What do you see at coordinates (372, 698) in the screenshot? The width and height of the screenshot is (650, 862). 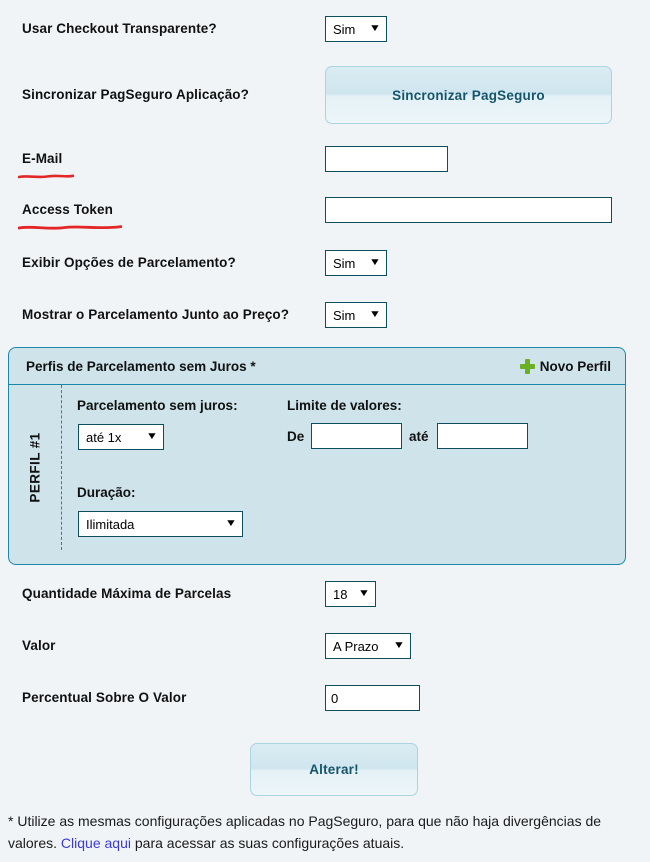 I see `percentual-input` at bounding box center [372, 698].